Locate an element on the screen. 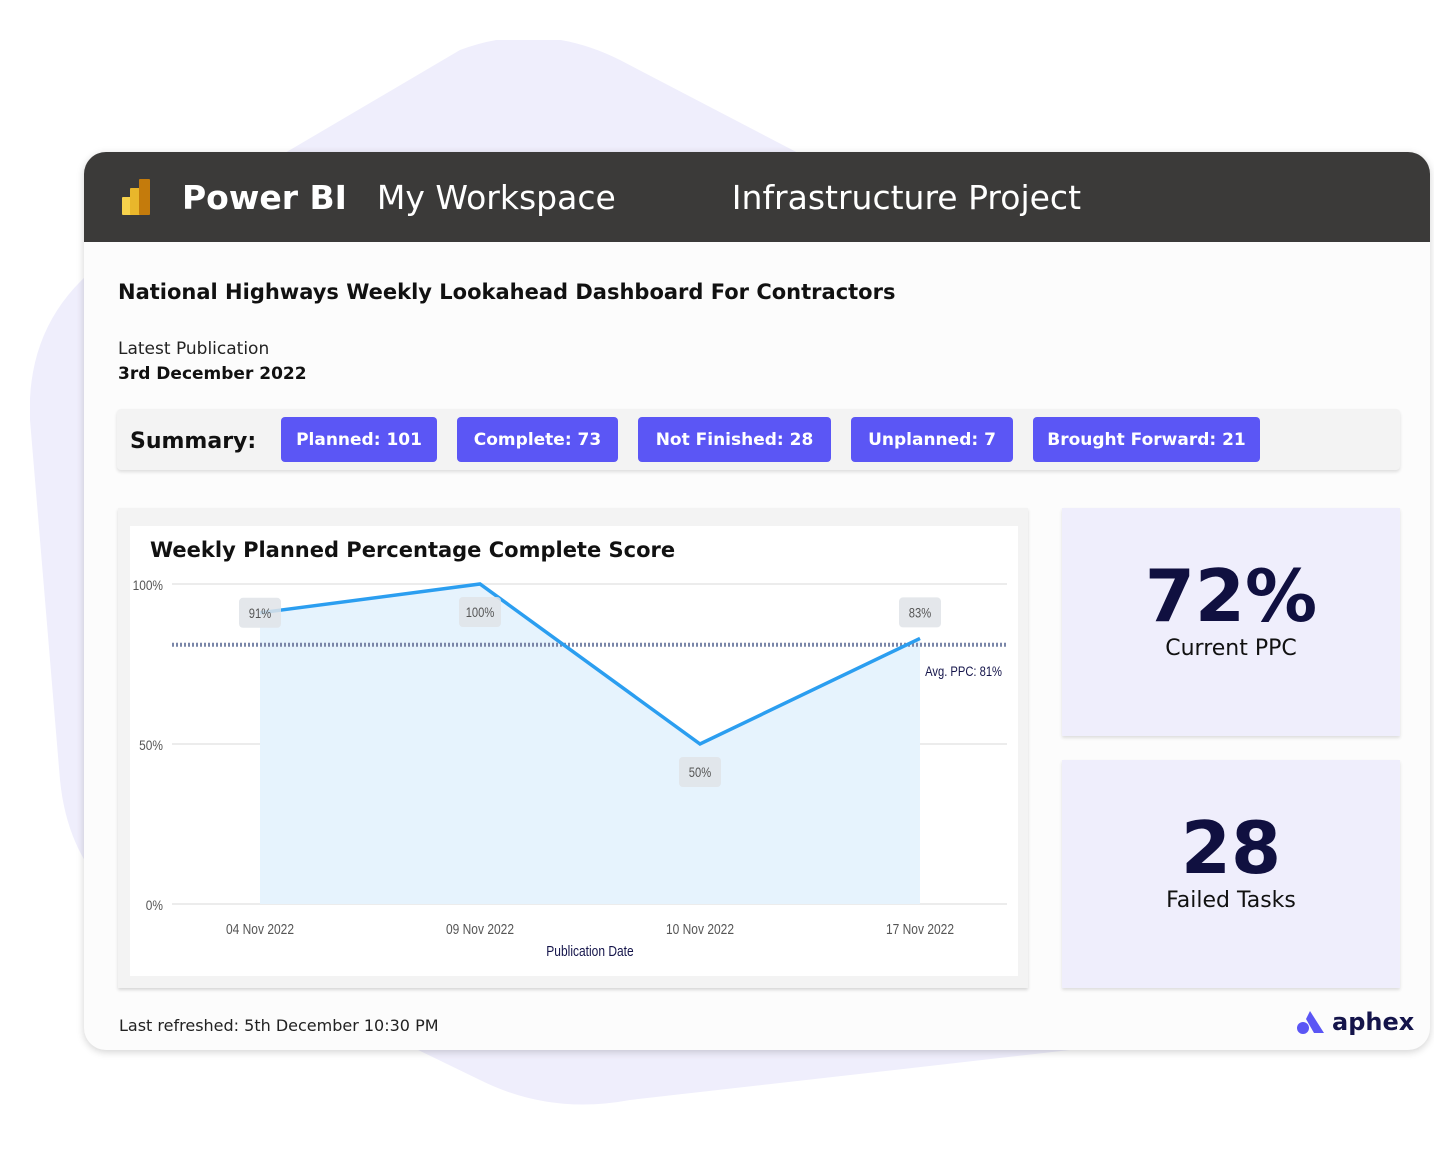  current-ppc-label: Current PPC is located at coordinates (1231, 648).